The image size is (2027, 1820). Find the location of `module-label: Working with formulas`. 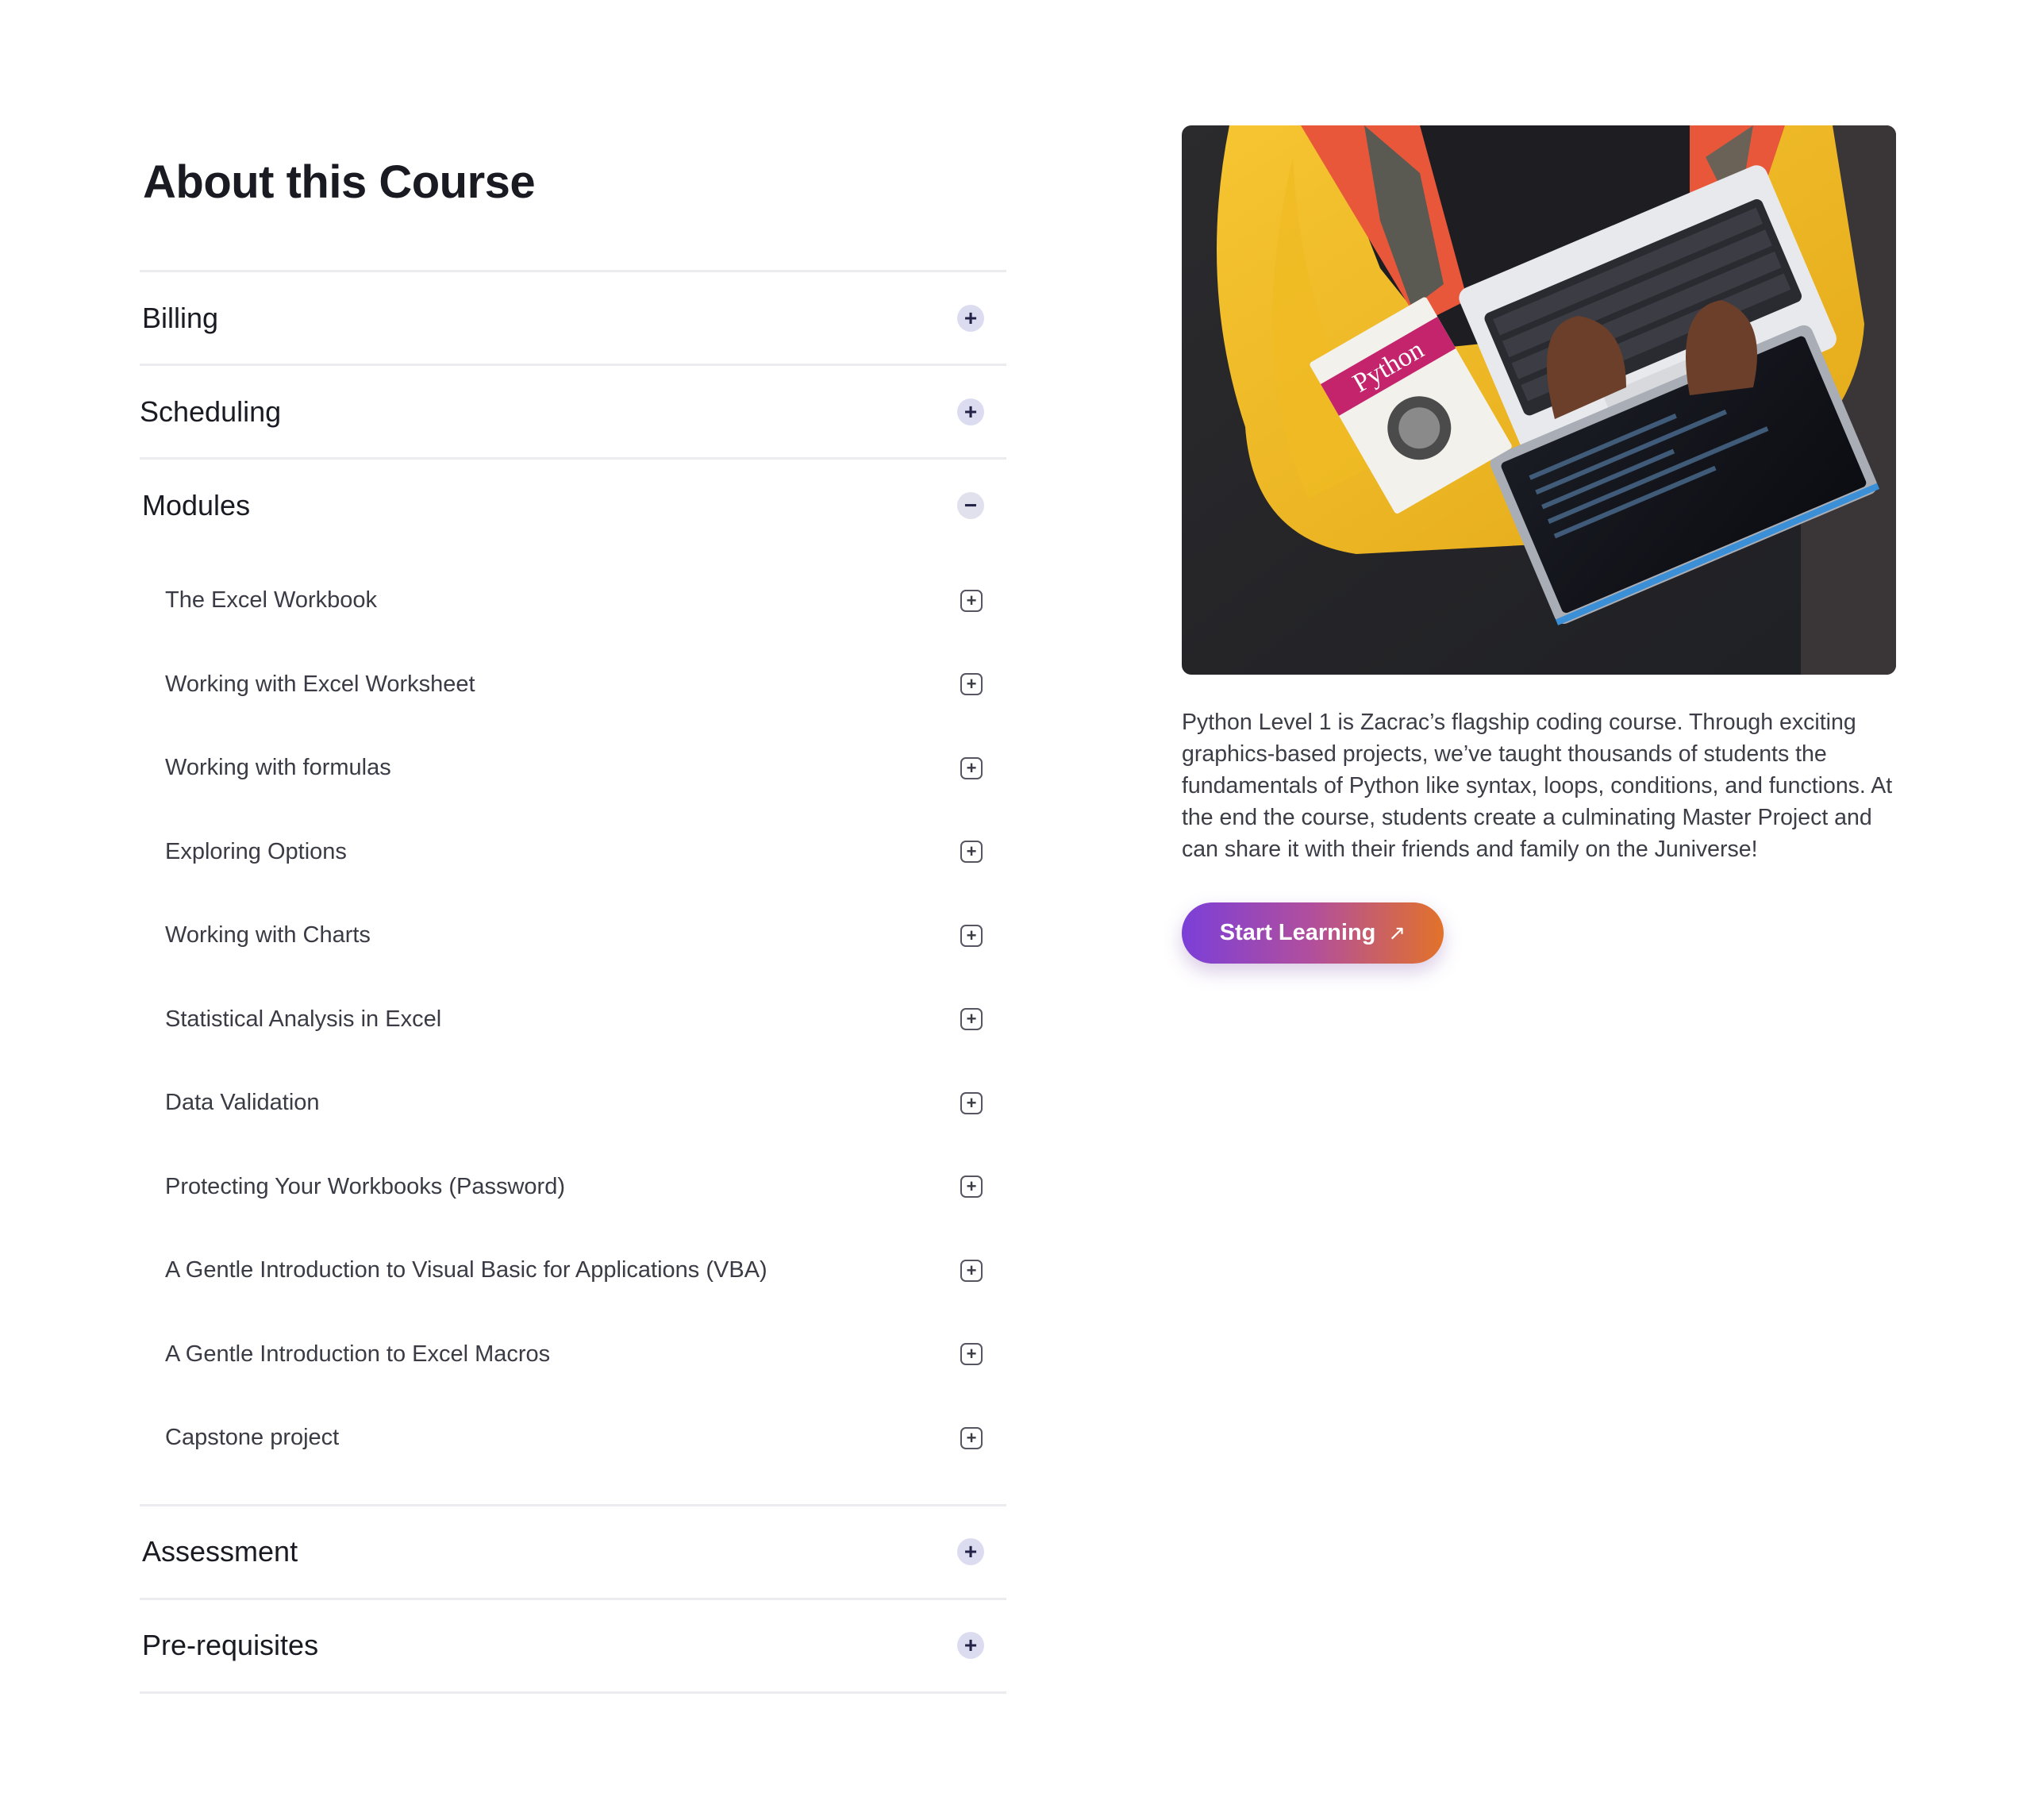

module-label: Working with formulas is located at coordinates (278, 768).